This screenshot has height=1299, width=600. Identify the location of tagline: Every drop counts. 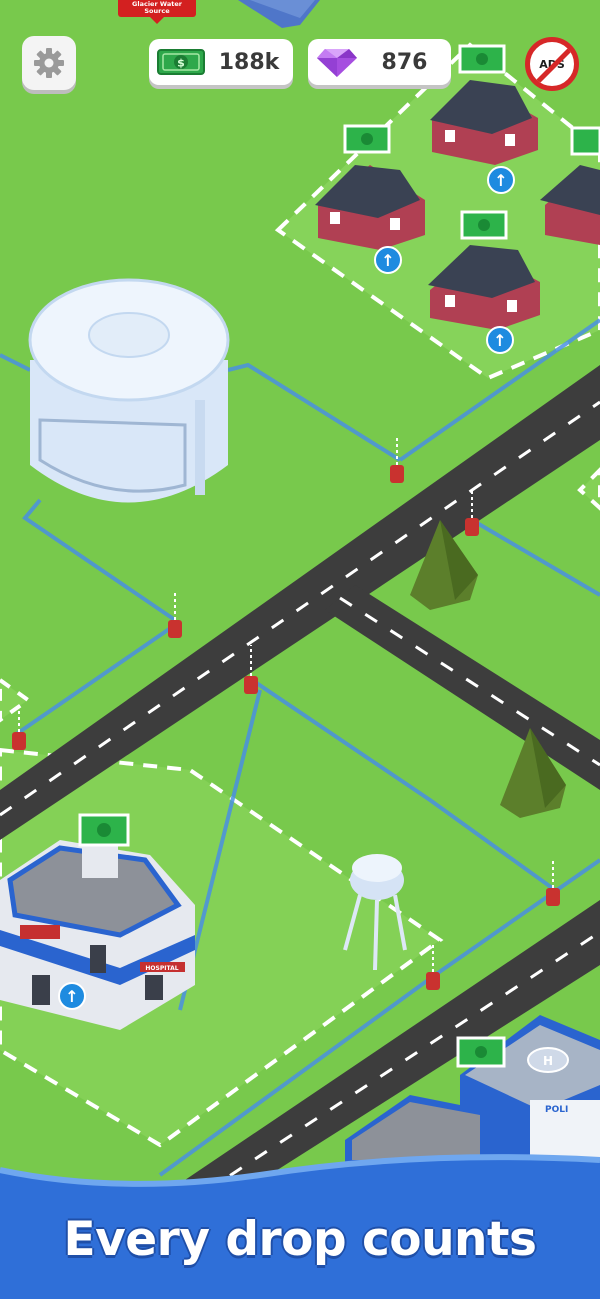
(300, 1239).